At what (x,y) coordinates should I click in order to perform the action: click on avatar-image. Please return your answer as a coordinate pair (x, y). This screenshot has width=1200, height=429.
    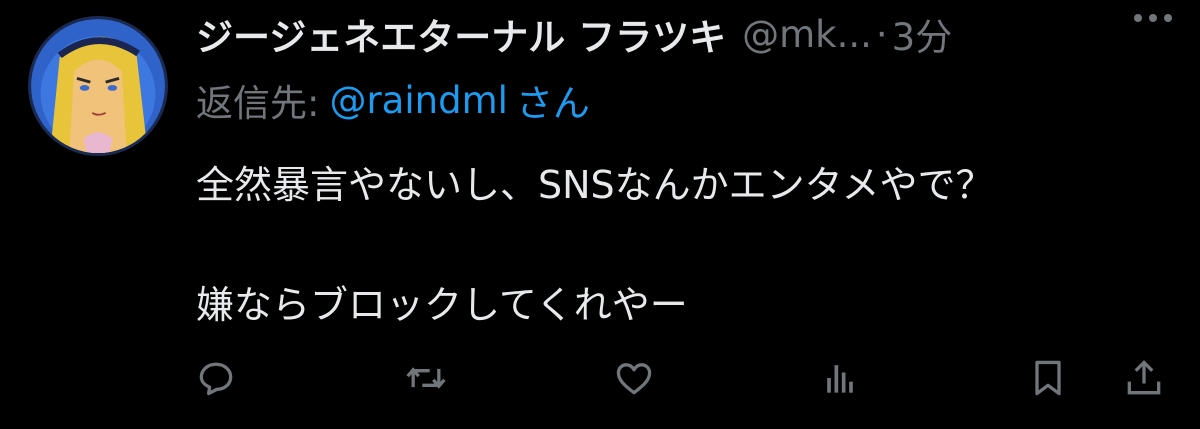
    Looking at the image, I should click on (98, 86).